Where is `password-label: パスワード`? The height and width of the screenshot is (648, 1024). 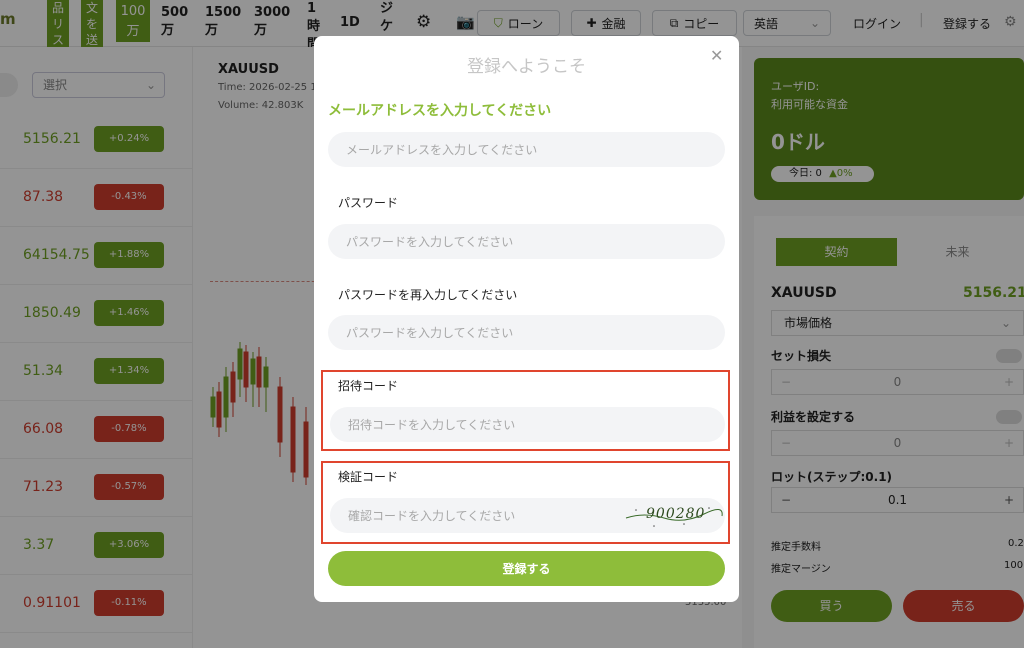
password-label: パスワード is located at coordinates (368, 203).